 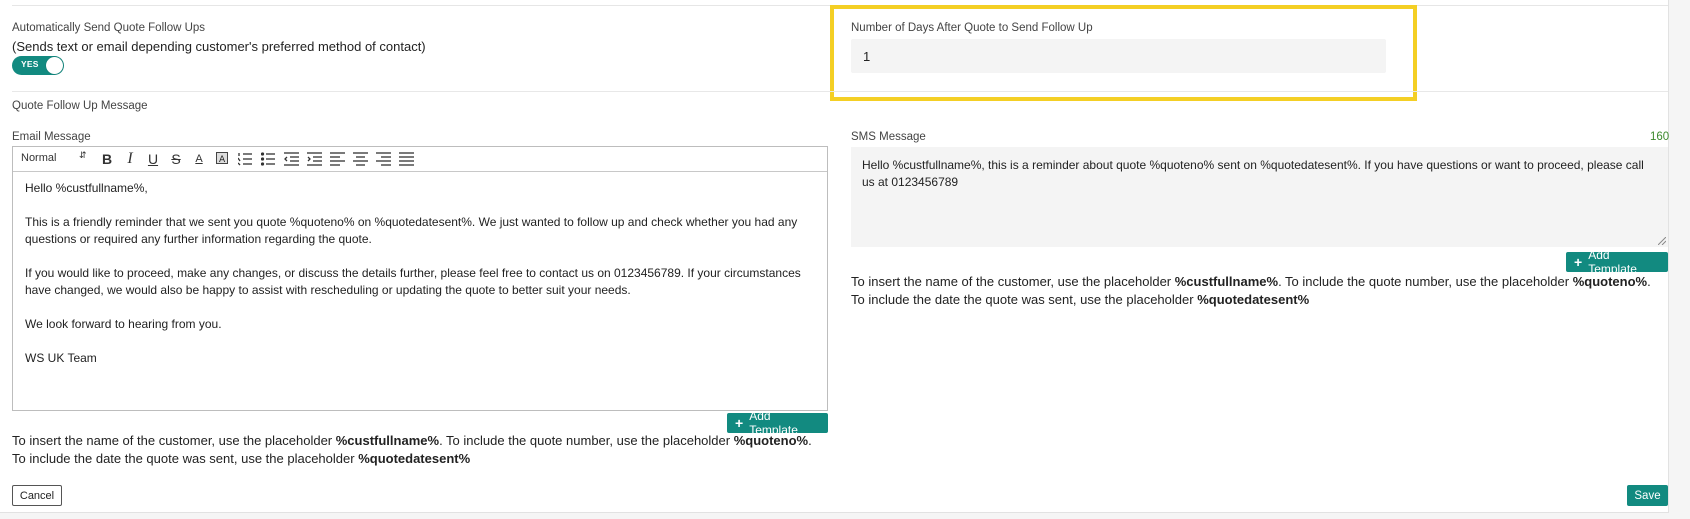 I want to click on auto-follow-up-toggle: YES, so click(x=38, y=65).